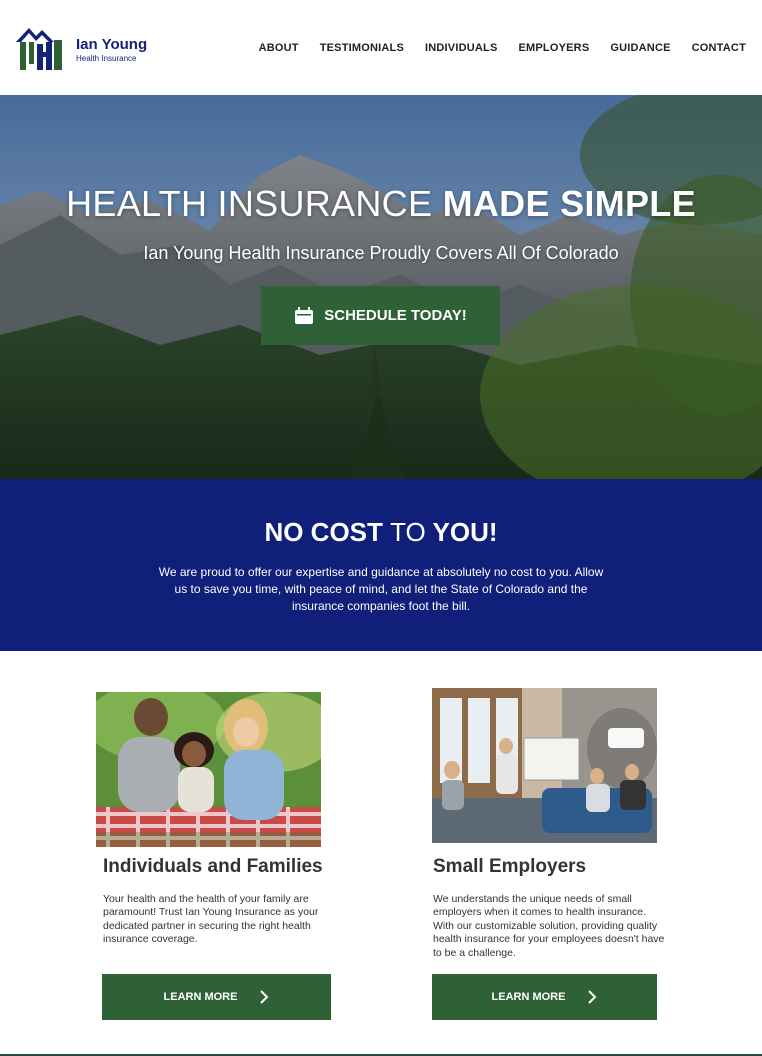 This screenshot has width=762, height=1056. I want to click on individuals-learn-more-label: LEARN MORE, so click(200, 997).